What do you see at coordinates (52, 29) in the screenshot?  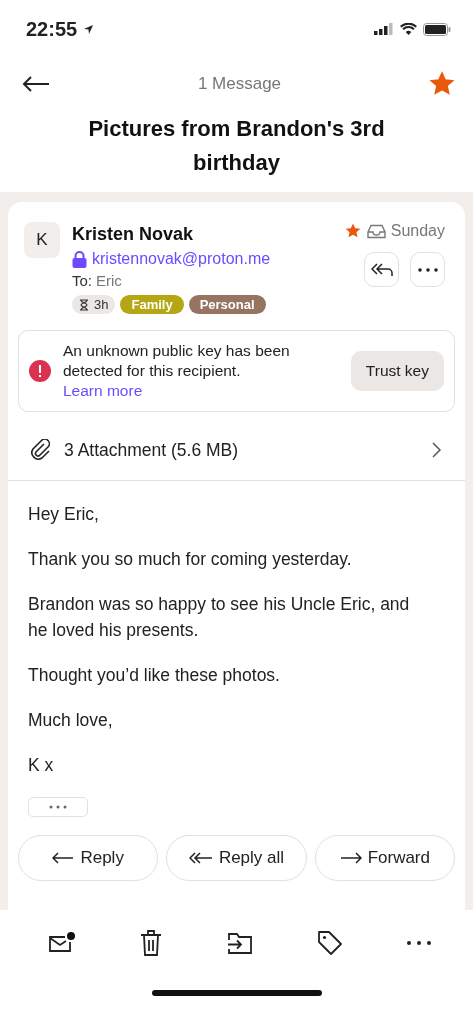 I see `status-time: 22:55` at bounding box center [52, 29].